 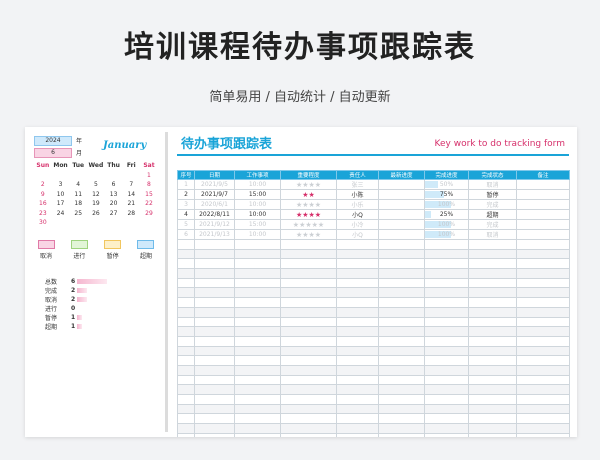 What do you see at coordinates (43, 223) in the screenshot?
I see `calendar-day: 30` at bounding box center [43, 223].